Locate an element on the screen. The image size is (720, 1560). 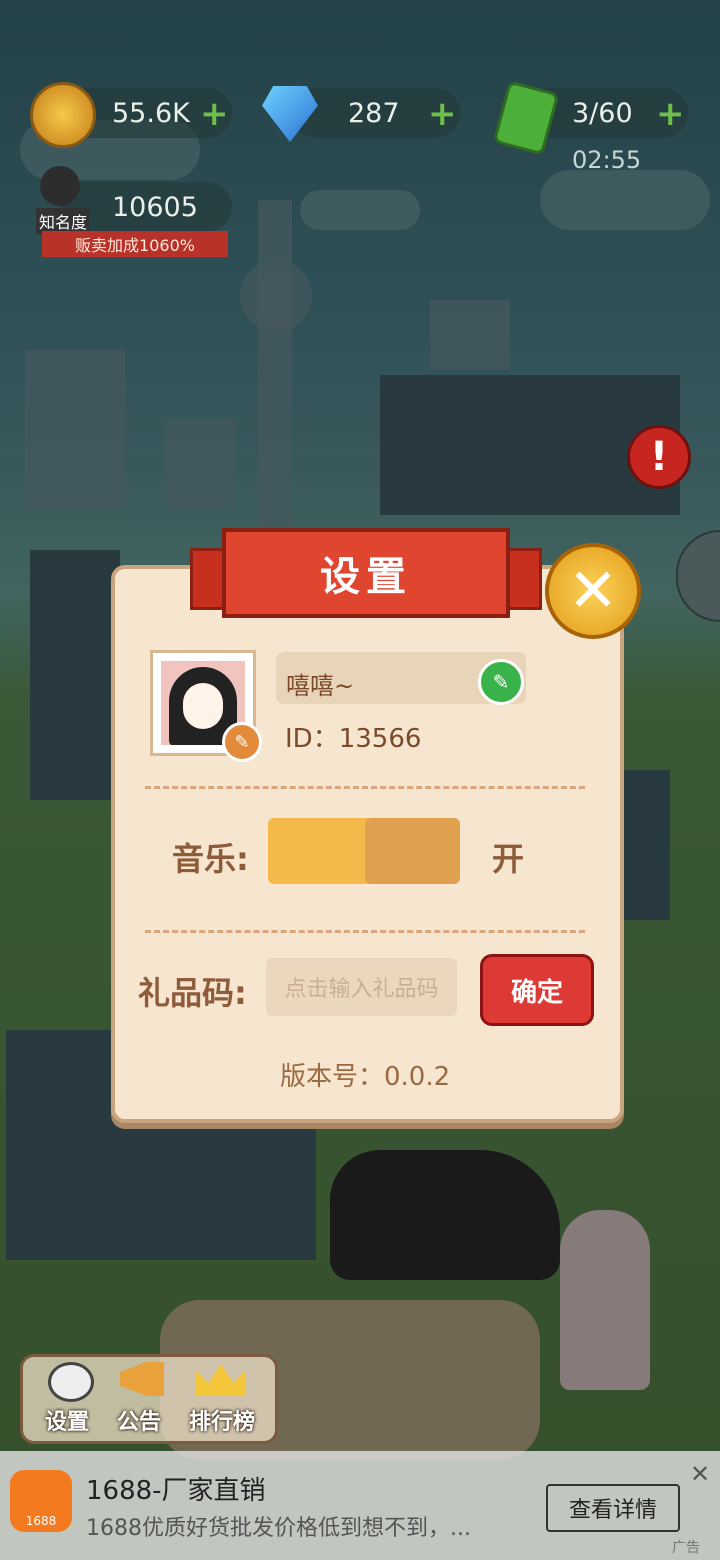
sell-bonus-text: 贩卖加成1060% is located at coordinates (135, 245).